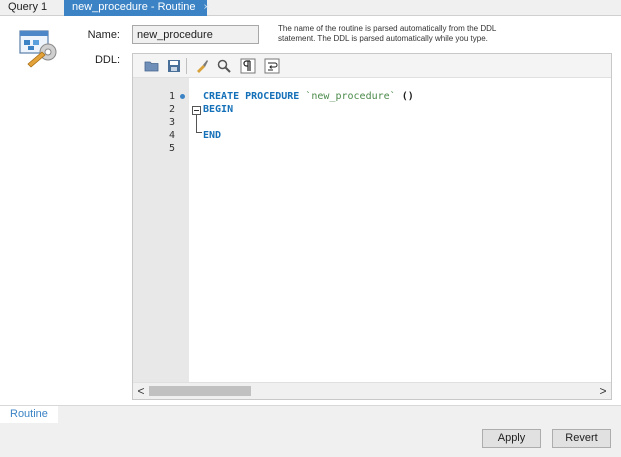 Image resolution: width=621 pixels, height=457 pixels. Describe the element at coordinates (310, 440) in the screenshot. I see `action-footer: Apply Revert` at that location.